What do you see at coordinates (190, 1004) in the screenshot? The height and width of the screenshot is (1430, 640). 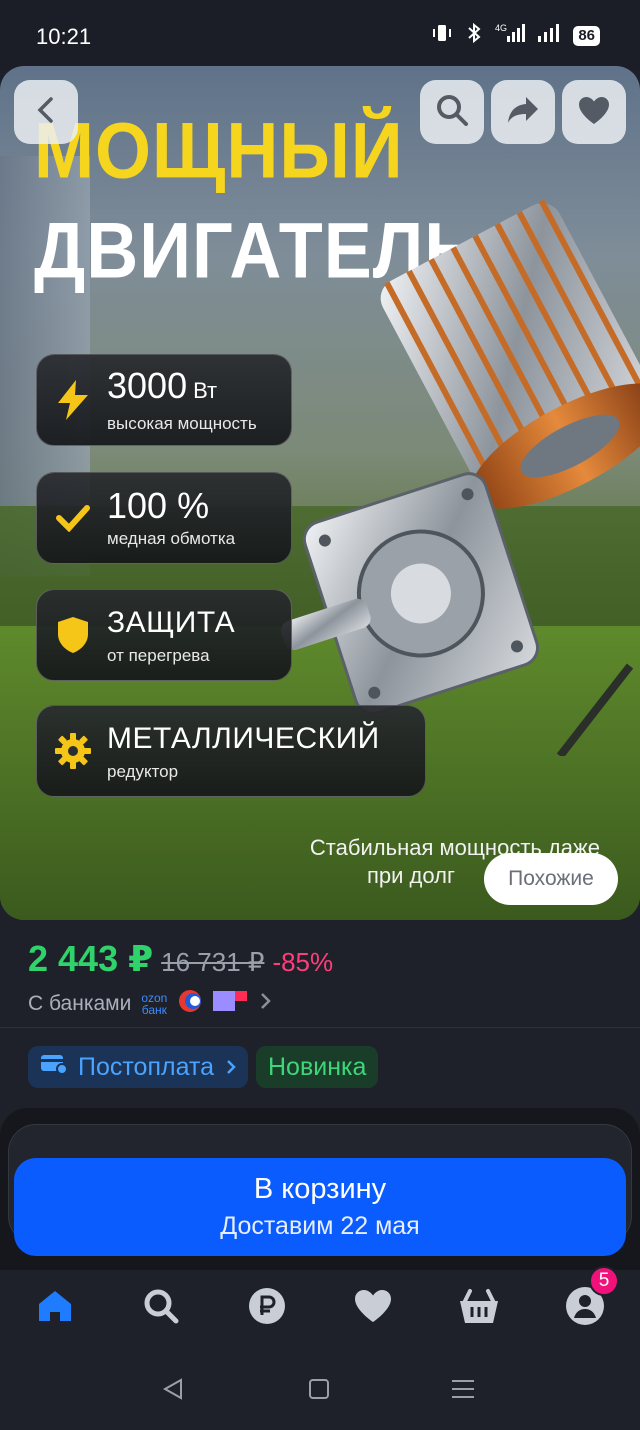 I see `bank-logo-icon` at bounding box center [190, 1004].